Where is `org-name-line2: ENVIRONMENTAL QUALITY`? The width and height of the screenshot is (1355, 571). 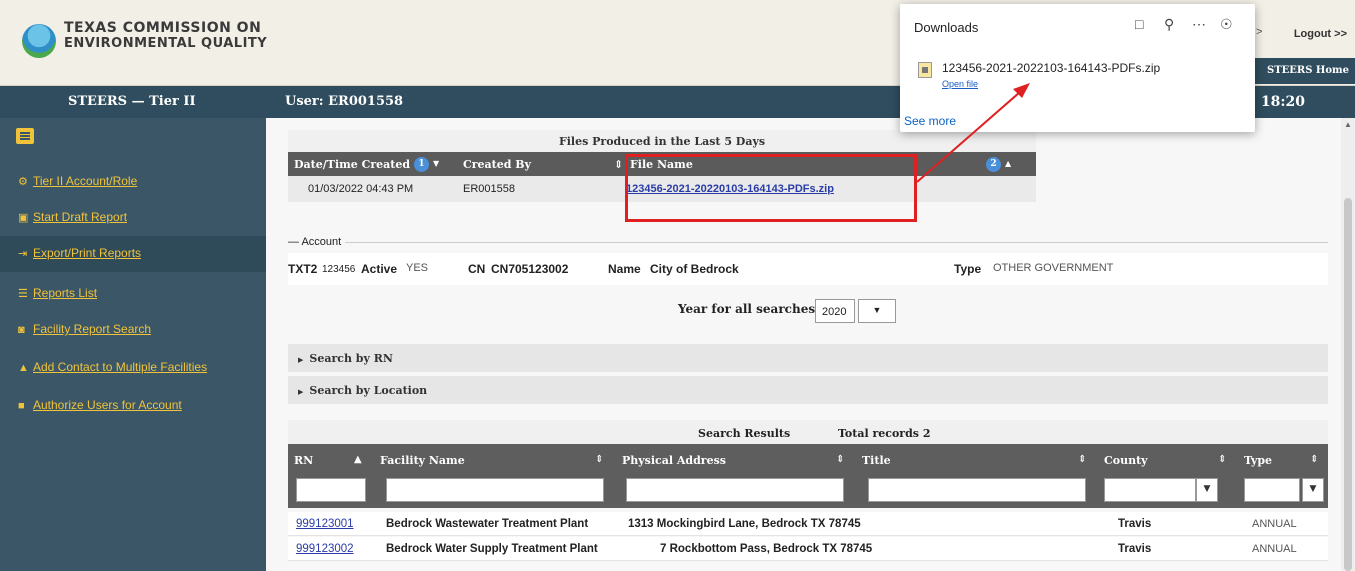
org-name-line2: ENVIRONMENTAL QUALITY is located at coordinates (166, 43).